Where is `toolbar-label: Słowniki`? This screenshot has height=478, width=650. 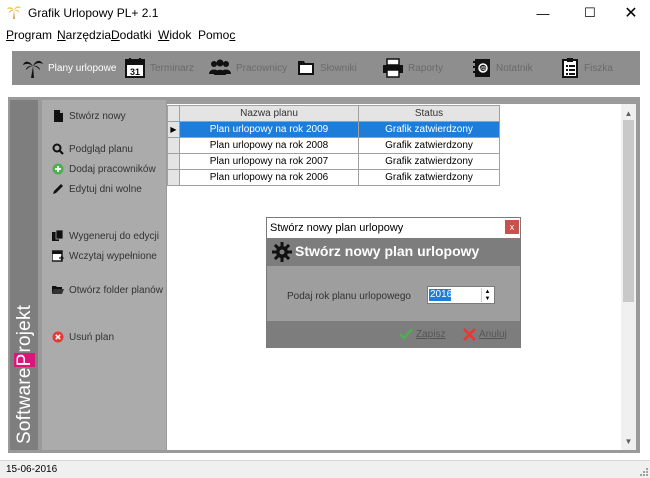
toolbar-label: Słowniki is located at coordinates (338, 68).